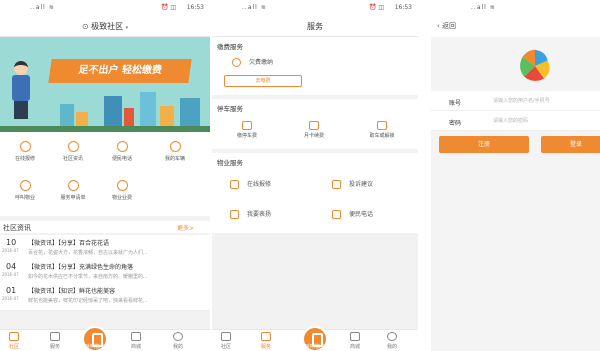 Image resolution: width=600 pixels, height=351 pixels. I want to click on news-more-link: 更多>, so click(185, 227).